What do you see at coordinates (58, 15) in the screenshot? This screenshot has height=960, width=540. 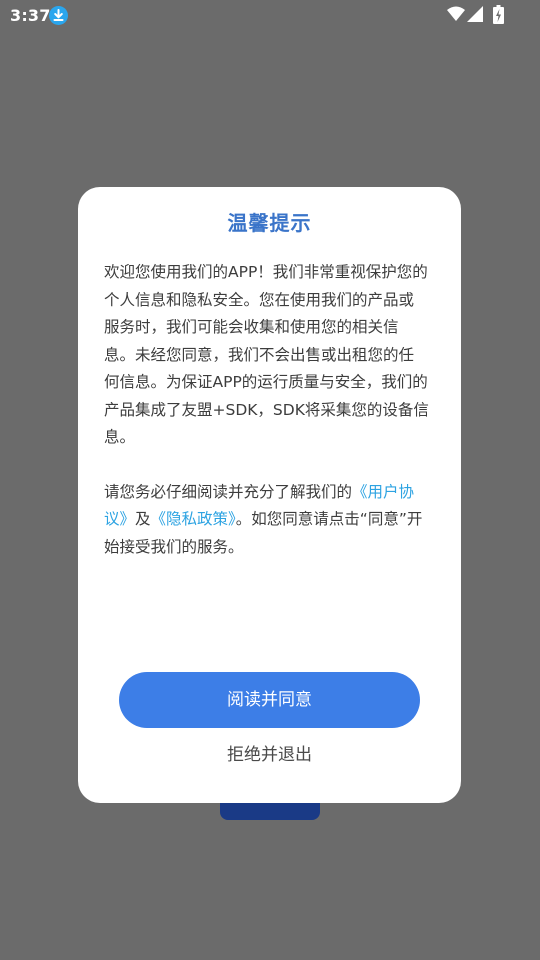 I see `download-icon` at bounding box center [58, 15].